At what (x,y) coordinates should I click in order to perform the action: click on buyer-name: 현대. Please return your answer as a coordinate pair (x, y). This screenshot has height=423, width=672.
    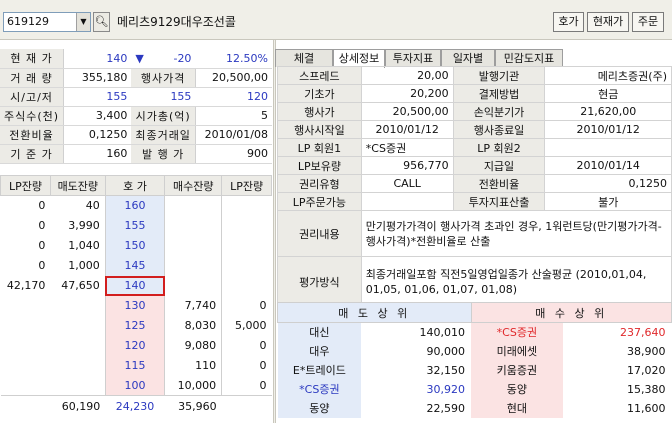
    Looking at the image, I should click on (517, 408).